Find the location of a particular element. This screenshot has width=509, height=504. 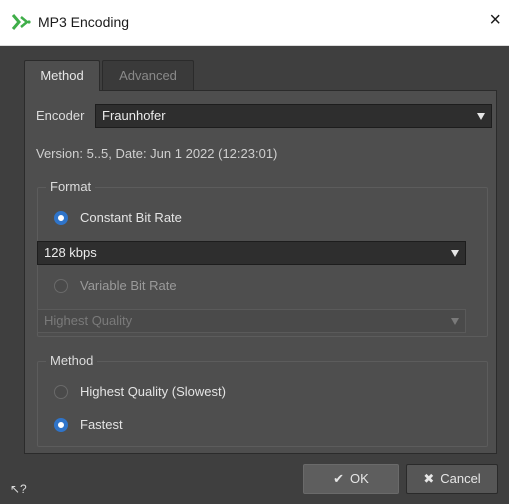

vbr-label: Variable Bit Rate is located at coordinates (128, 285).